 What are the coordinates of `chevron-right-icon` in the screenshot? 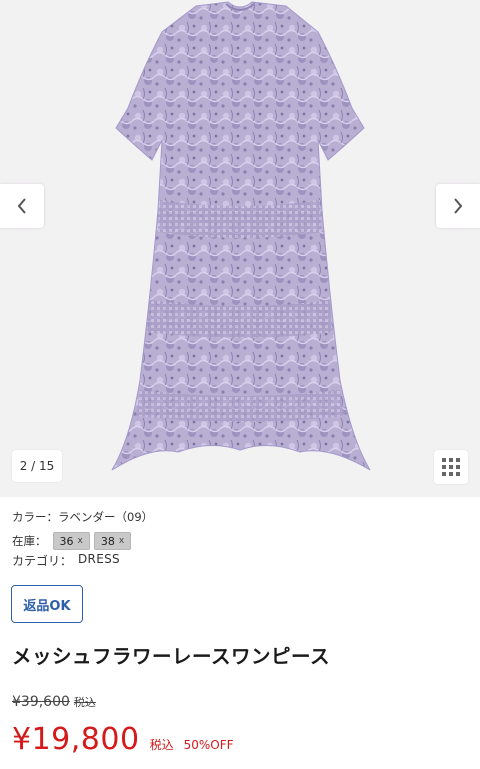 It's located at (458, 206).